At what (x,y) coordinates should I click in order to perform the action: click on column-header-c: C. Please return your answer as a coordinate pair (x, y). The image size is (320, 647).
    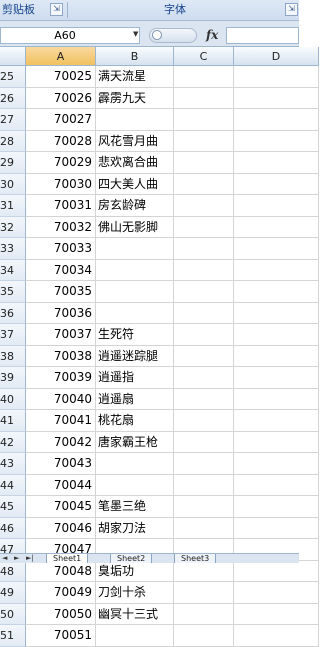
    Looking at the image, I should click on (204, 56).